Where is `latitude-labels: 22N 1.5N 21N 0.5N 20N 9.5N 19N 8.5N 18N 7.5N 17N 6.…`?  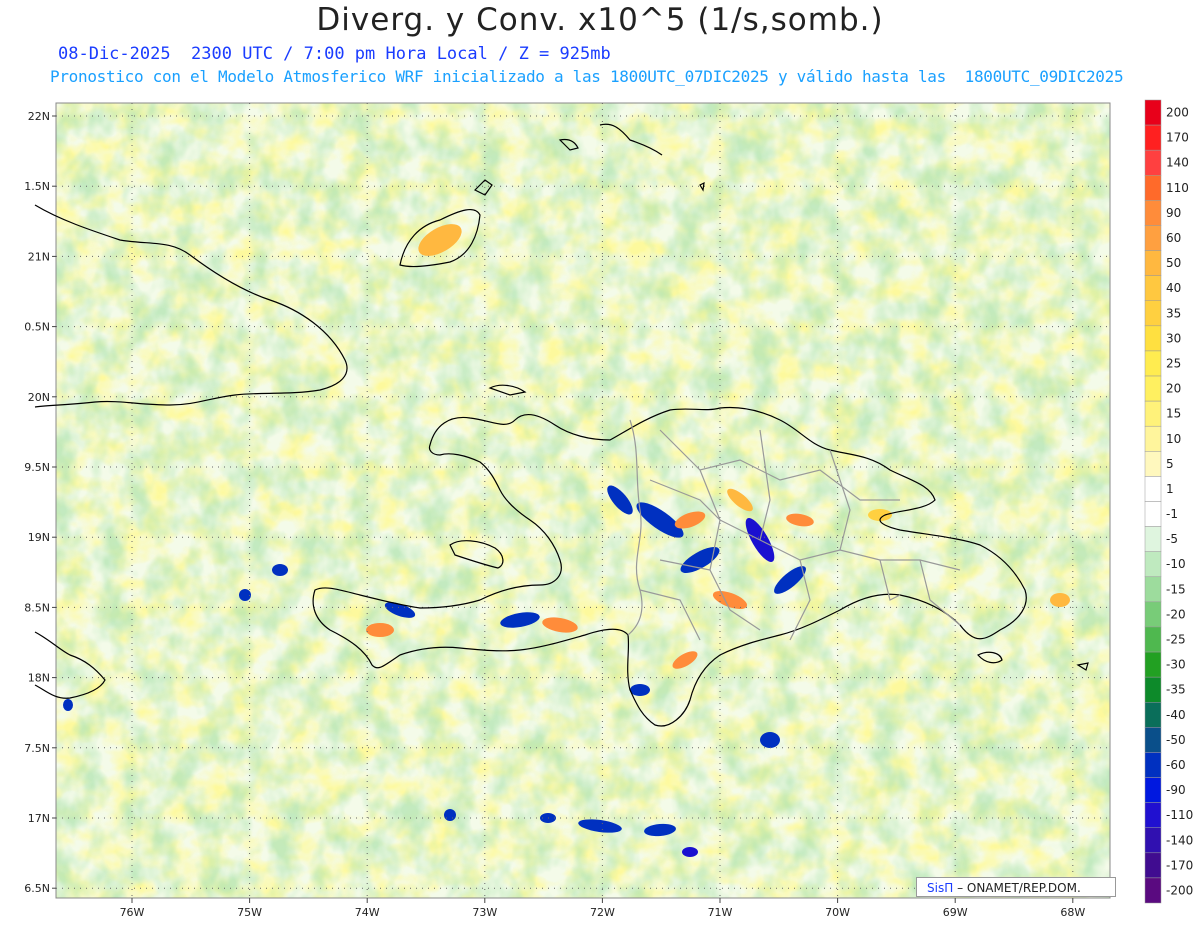 latitude-labels: 22N 1.5N 21N 0.5N 20N 9.5N 19N 8.5N 18N 7.5N 17N 6.… is located at coordinates (40, 502).